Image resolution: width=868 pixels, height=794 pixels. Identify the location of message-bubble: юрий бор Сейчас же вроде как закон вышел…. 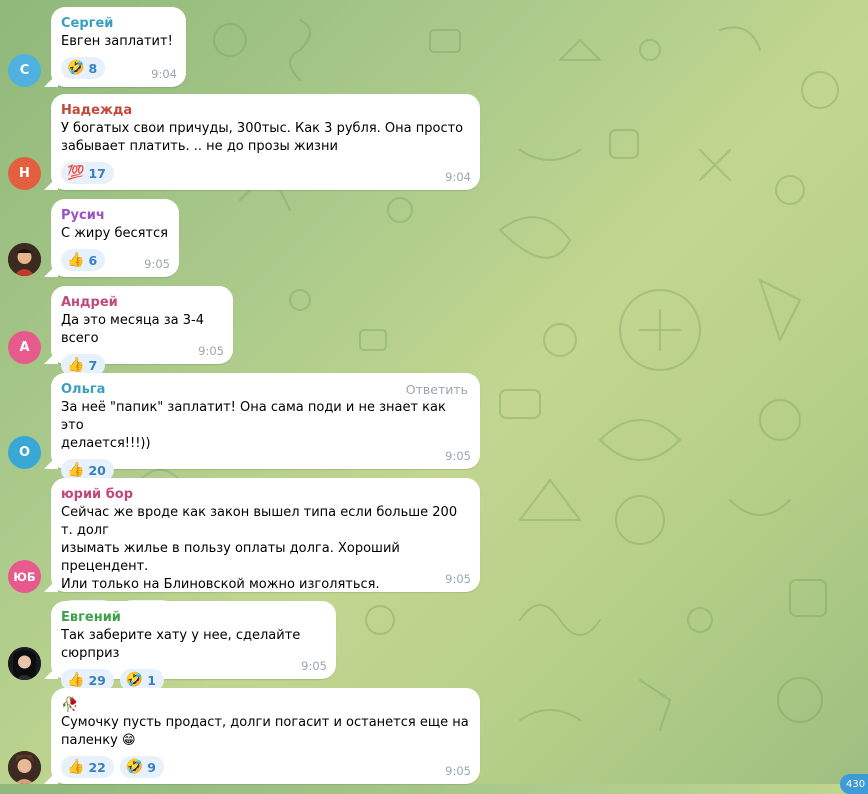
(265, 550).